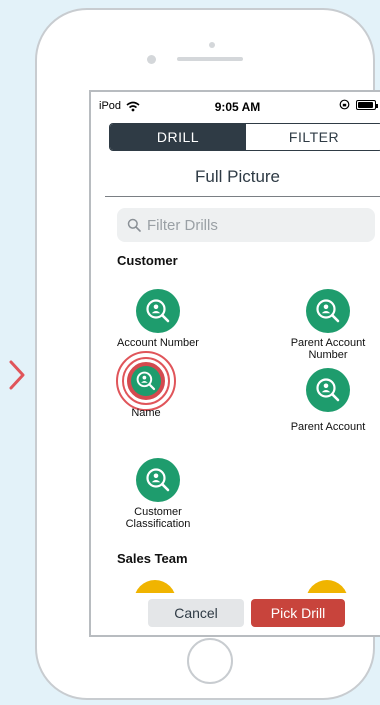  Describe the element at coordinates (367, 104) in the screenshot. I see `battery-icon` at that location.